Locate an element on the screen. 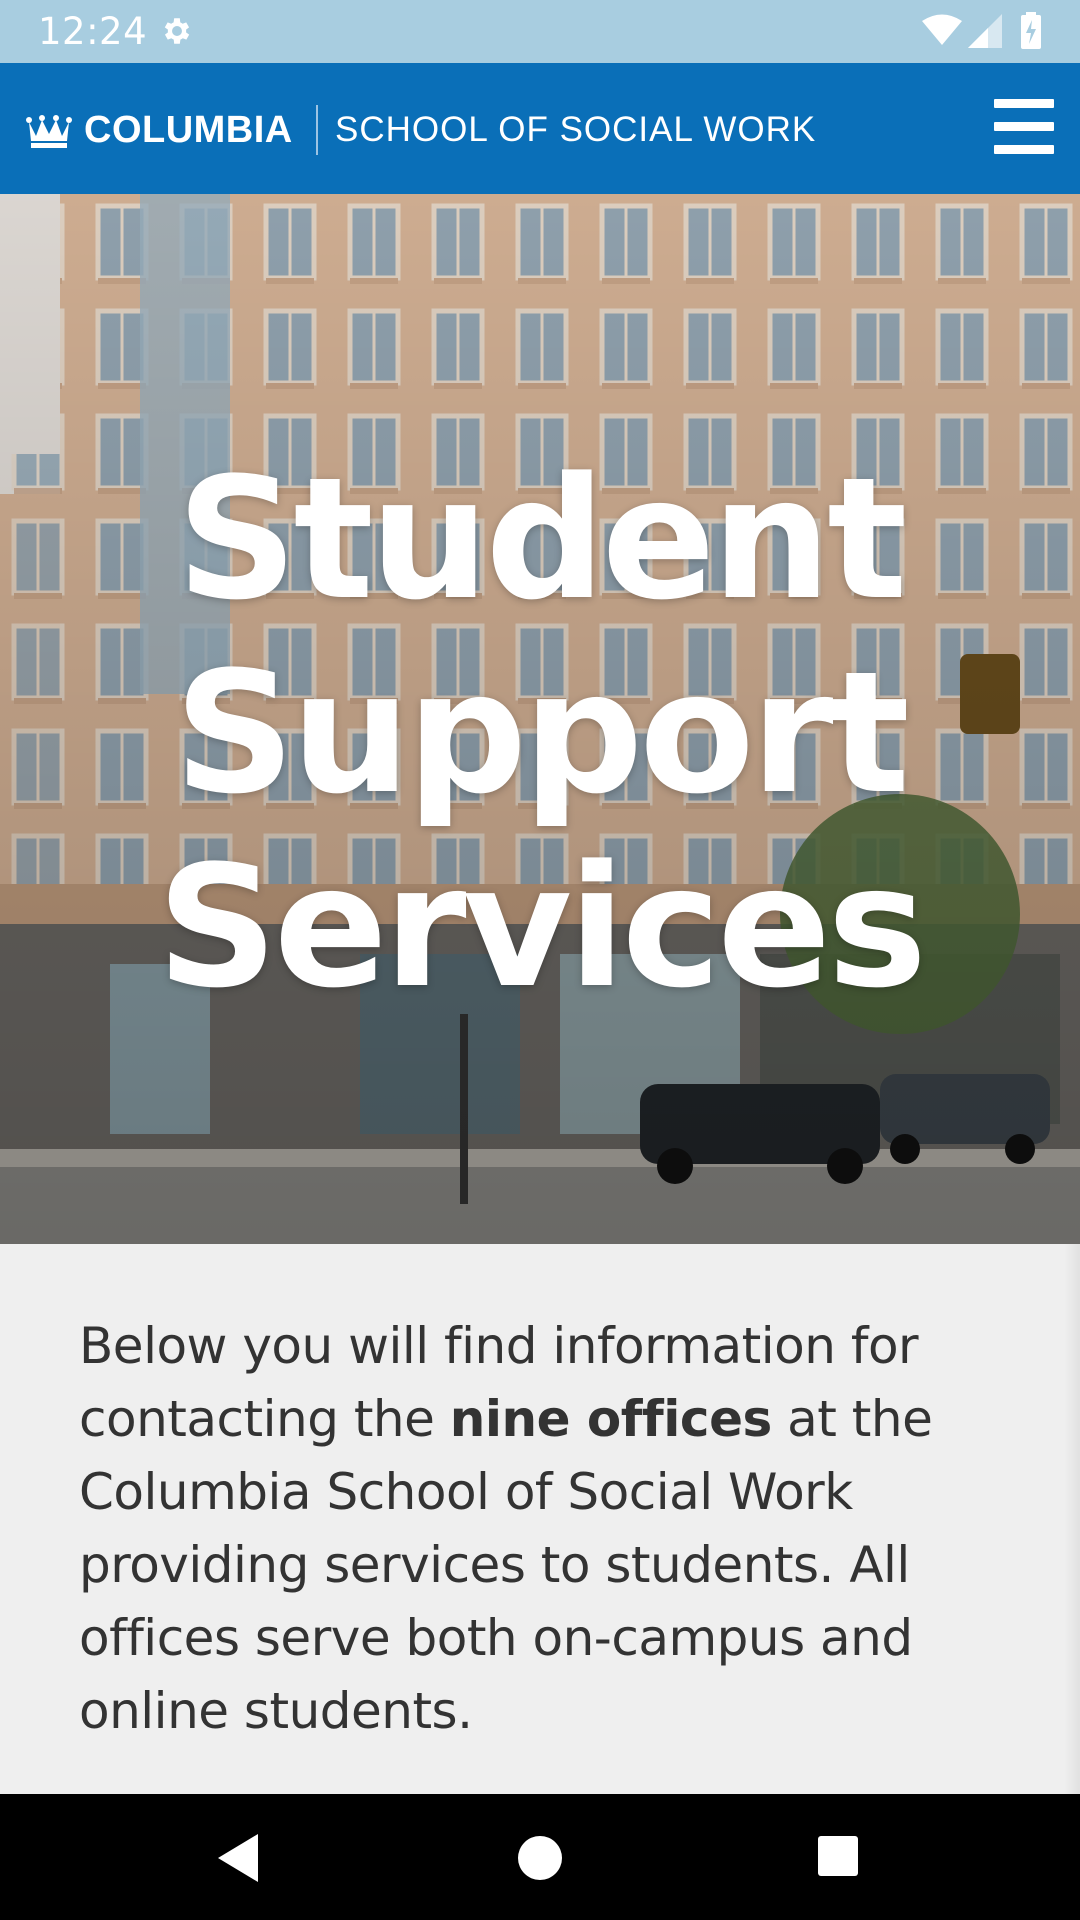 Image resolution: width=1080 pixels, height=1920 pixels. hamburger-menu-icon is located at coordinates (1024, 127).